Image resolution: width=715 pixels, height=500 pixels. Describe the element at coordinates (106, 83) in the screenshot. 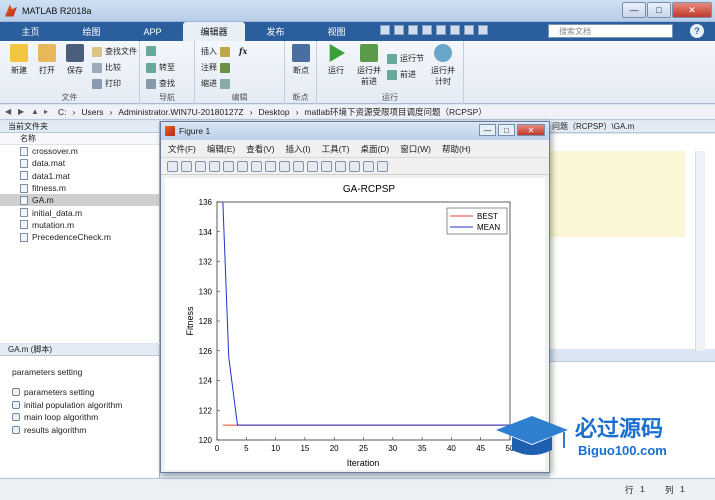

I see `print-button: 打印` at that location.